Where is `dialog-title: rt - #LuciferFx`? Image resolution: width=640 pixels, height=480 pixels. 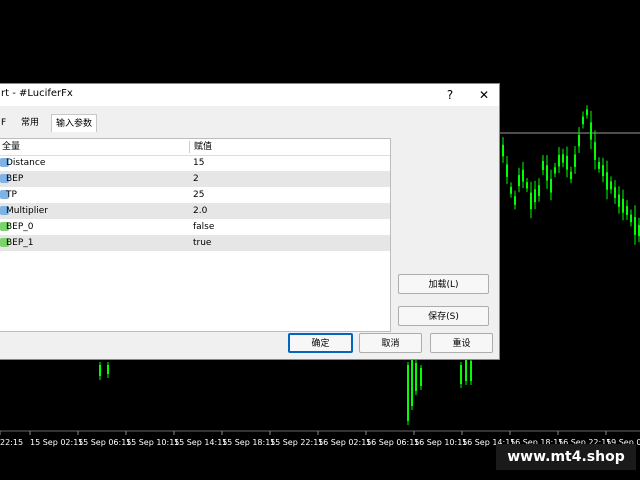 dialog-title: rt - #LuciferFx is located at coordinates (37, 93).